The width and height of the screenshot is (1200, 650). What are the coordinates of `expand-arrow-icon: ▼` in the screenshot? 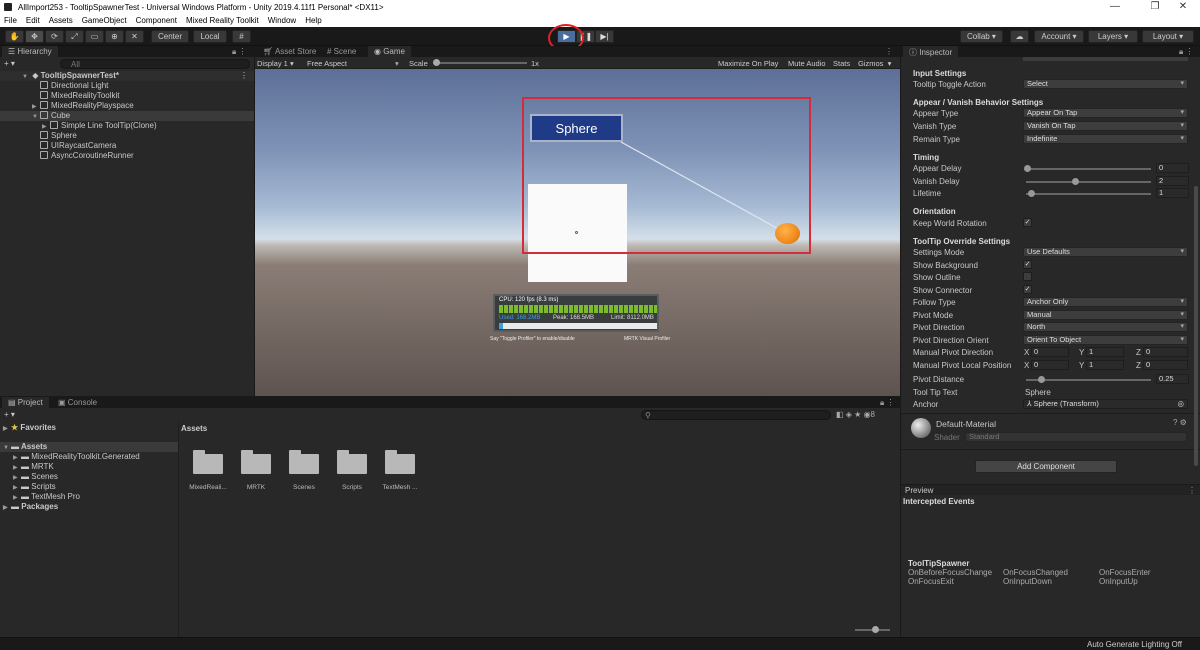 It's located at (36, 117).